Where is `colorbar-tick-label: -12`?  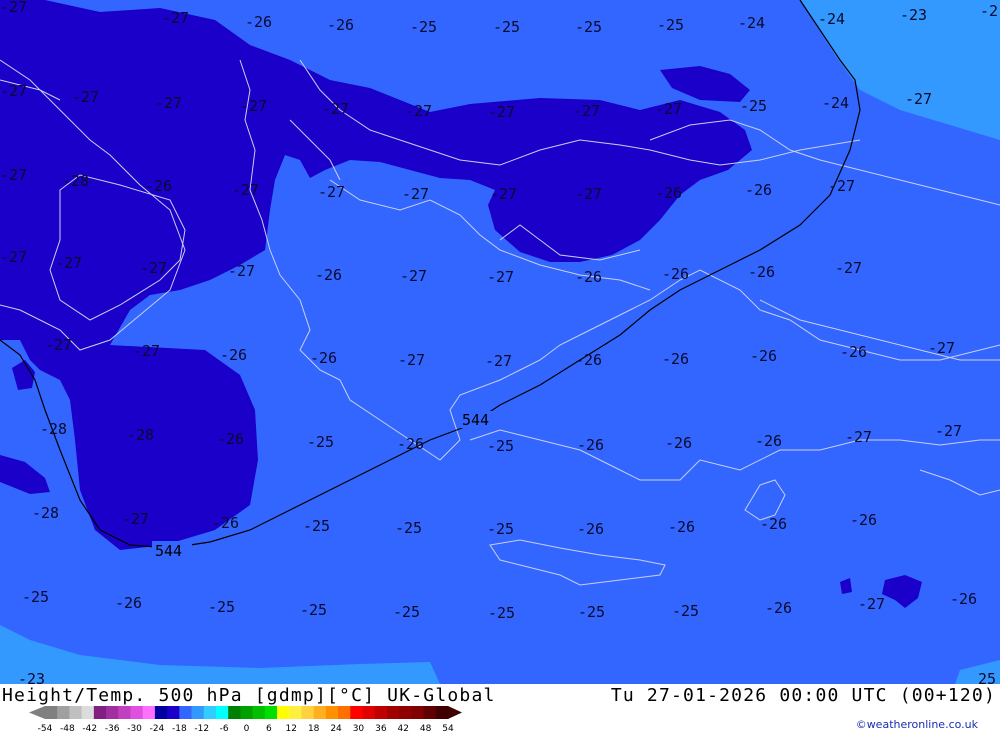
colorbar-tick-label: -12 is located at coordinates (201, 728).